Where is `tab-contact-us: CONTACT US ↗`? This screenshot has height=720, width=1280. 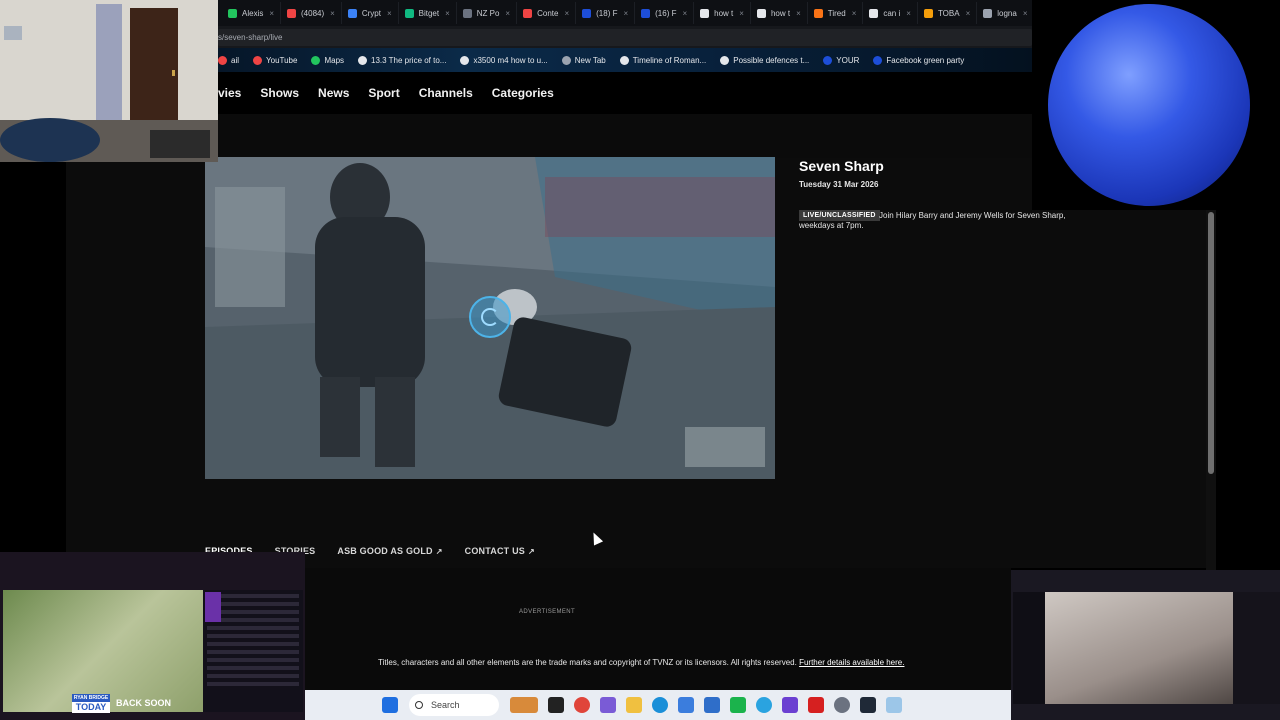
tab-contact-us: CONTACT US ↗ is located at coordinates (500, 551).